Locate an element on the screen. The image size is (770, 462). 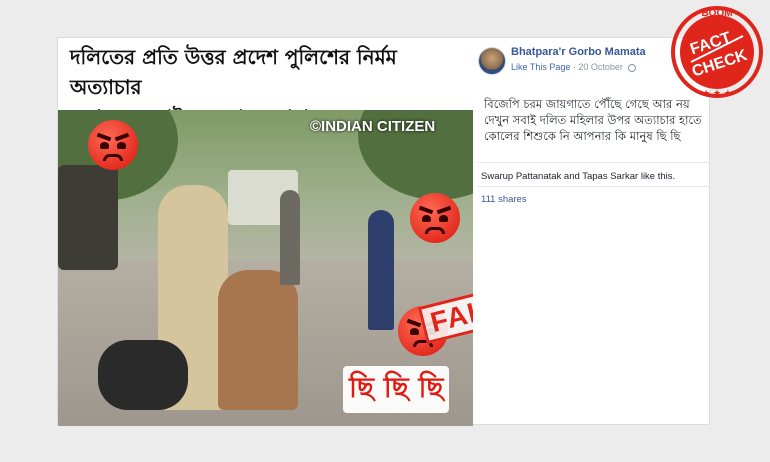
like-page-link: Like This Page is located at coordinates (540, 67).